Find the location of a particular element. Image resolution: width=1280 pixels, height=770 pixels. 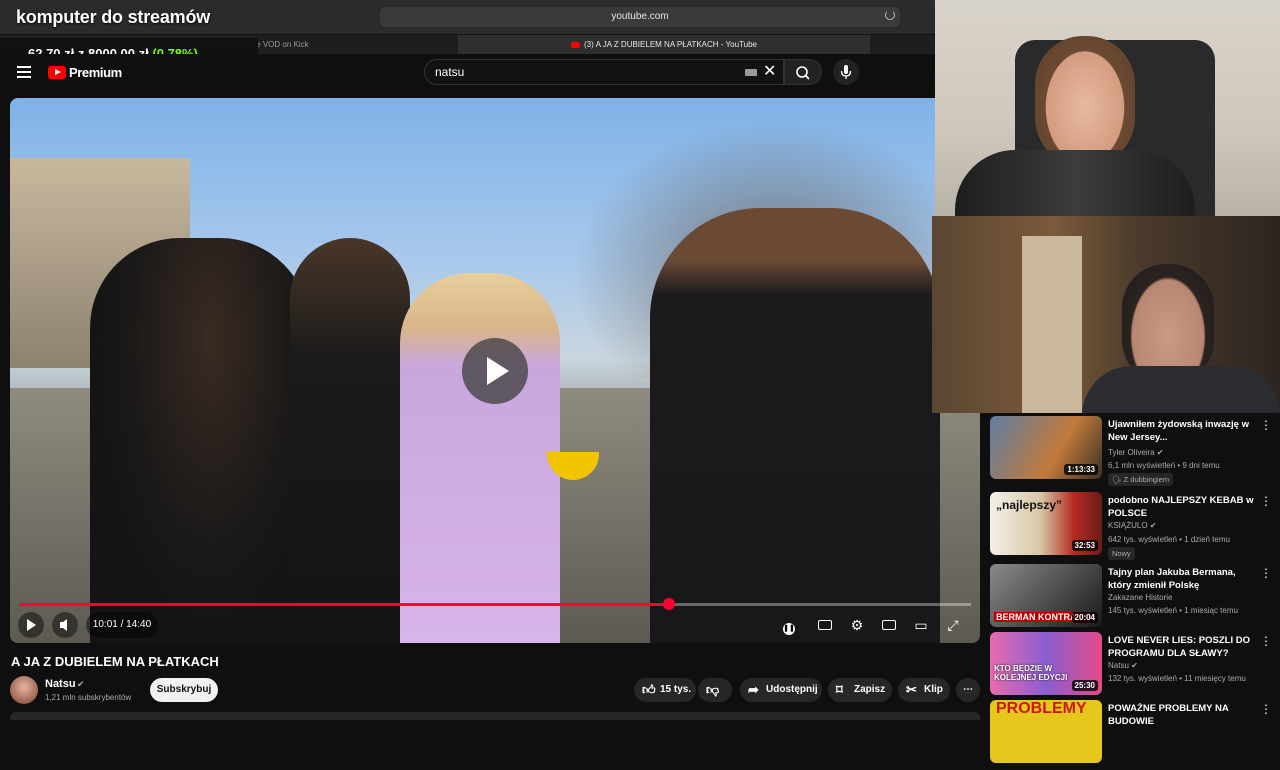

webcam-feed-bottom is located at coordinates (1106, 314).